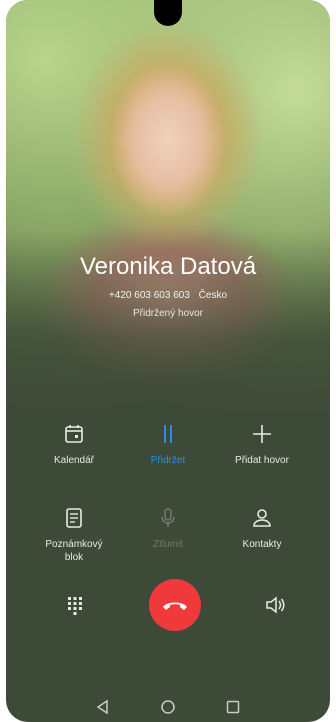  I want to click on hold-label: Přidržet, so click(168, 460).